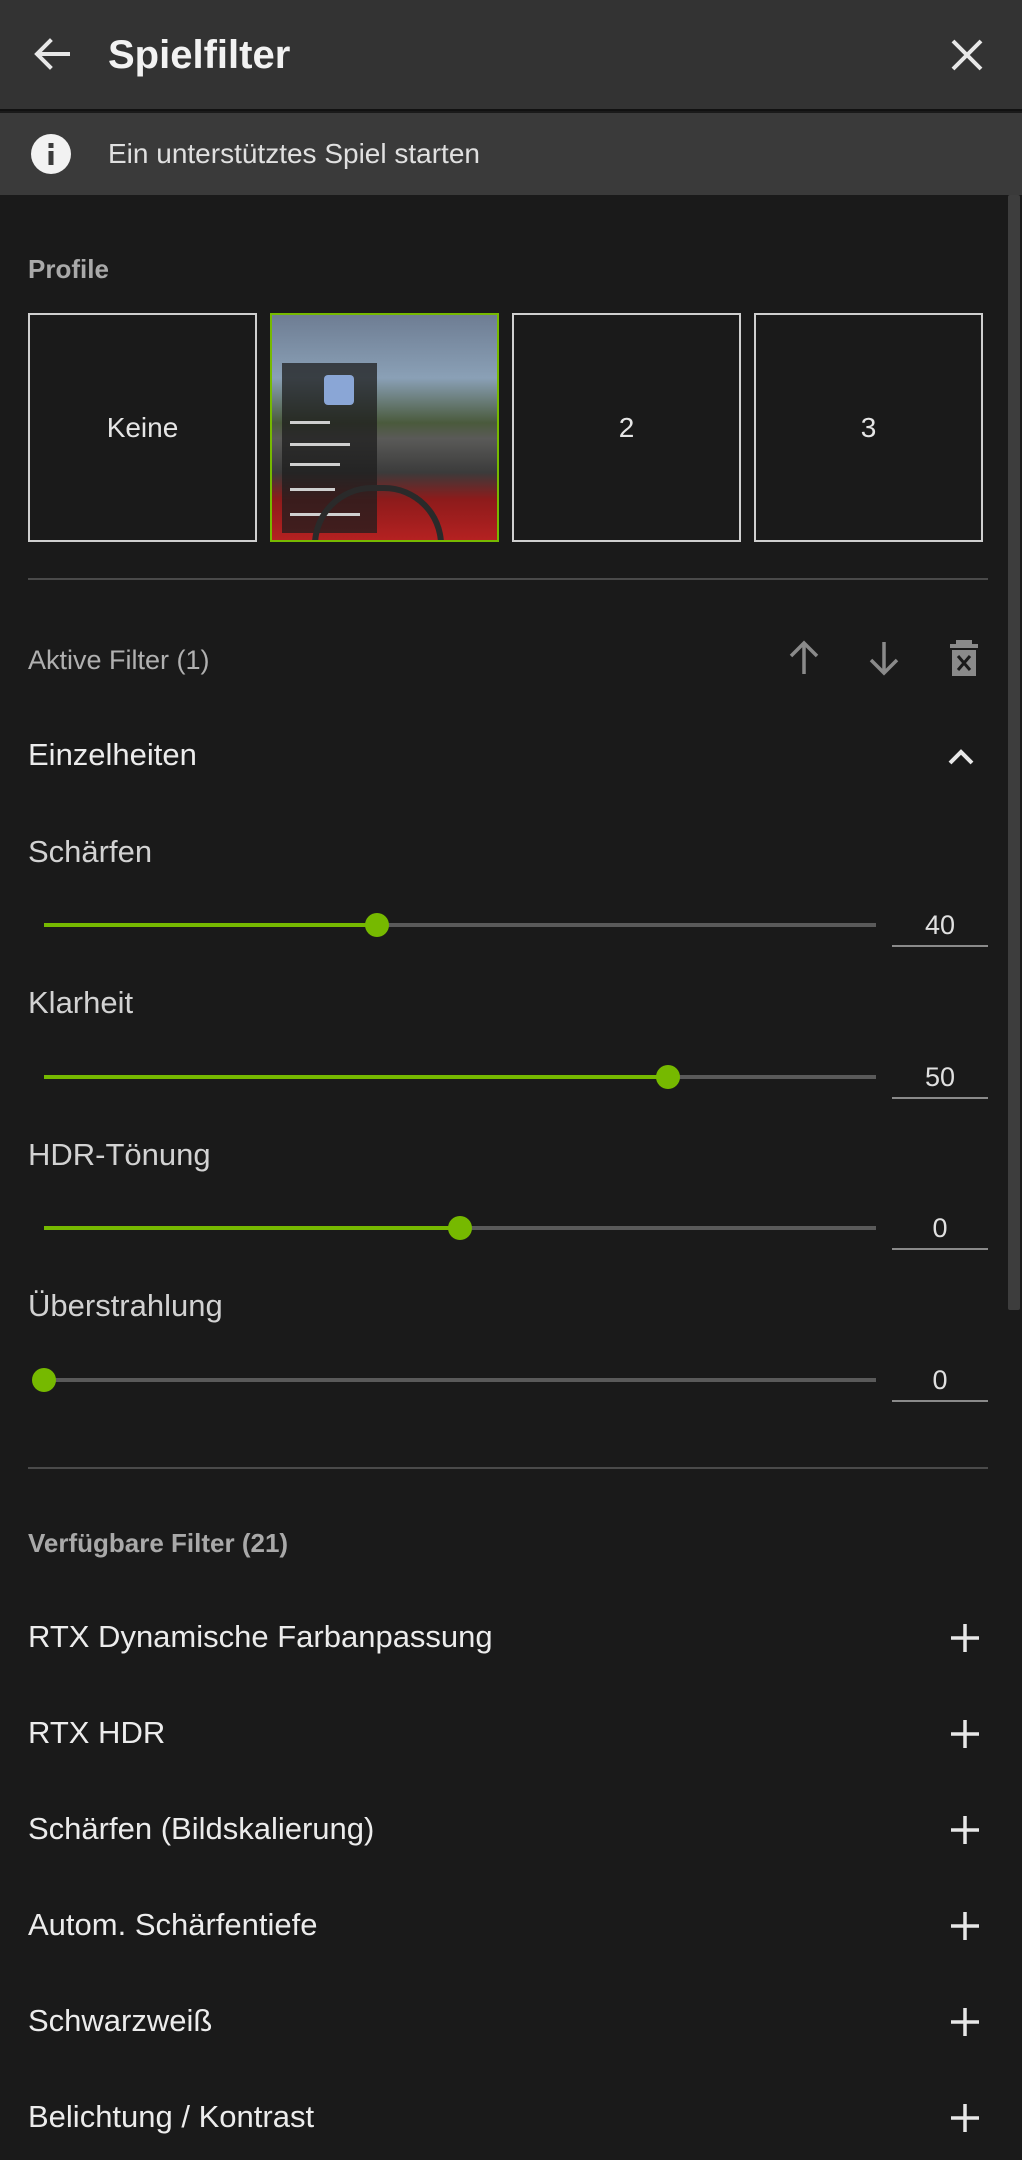 The image size is (1022, 2160). I want to click on available-filter-item: Autom. Schärfentiefe, so click(508, 1927).